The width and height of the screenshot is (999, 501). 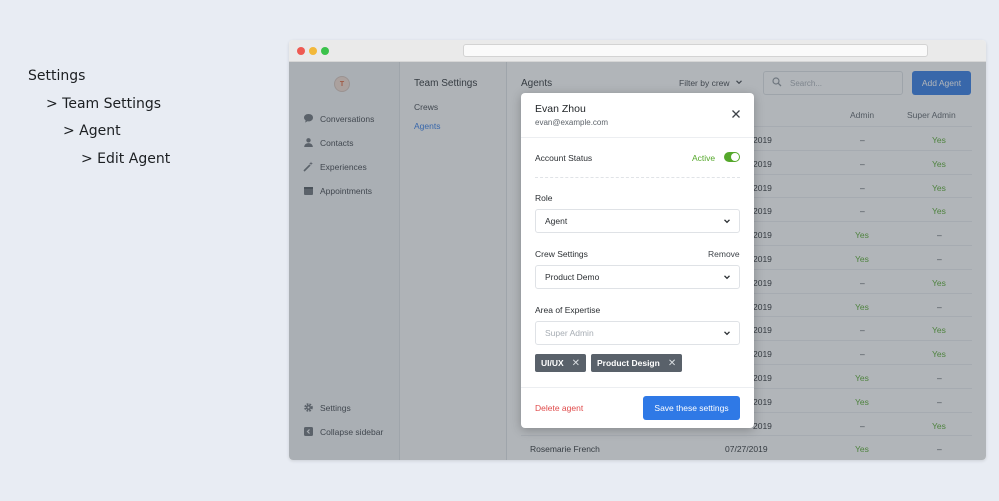 I want to click on close-modal-button, so click(x=736, y=115).